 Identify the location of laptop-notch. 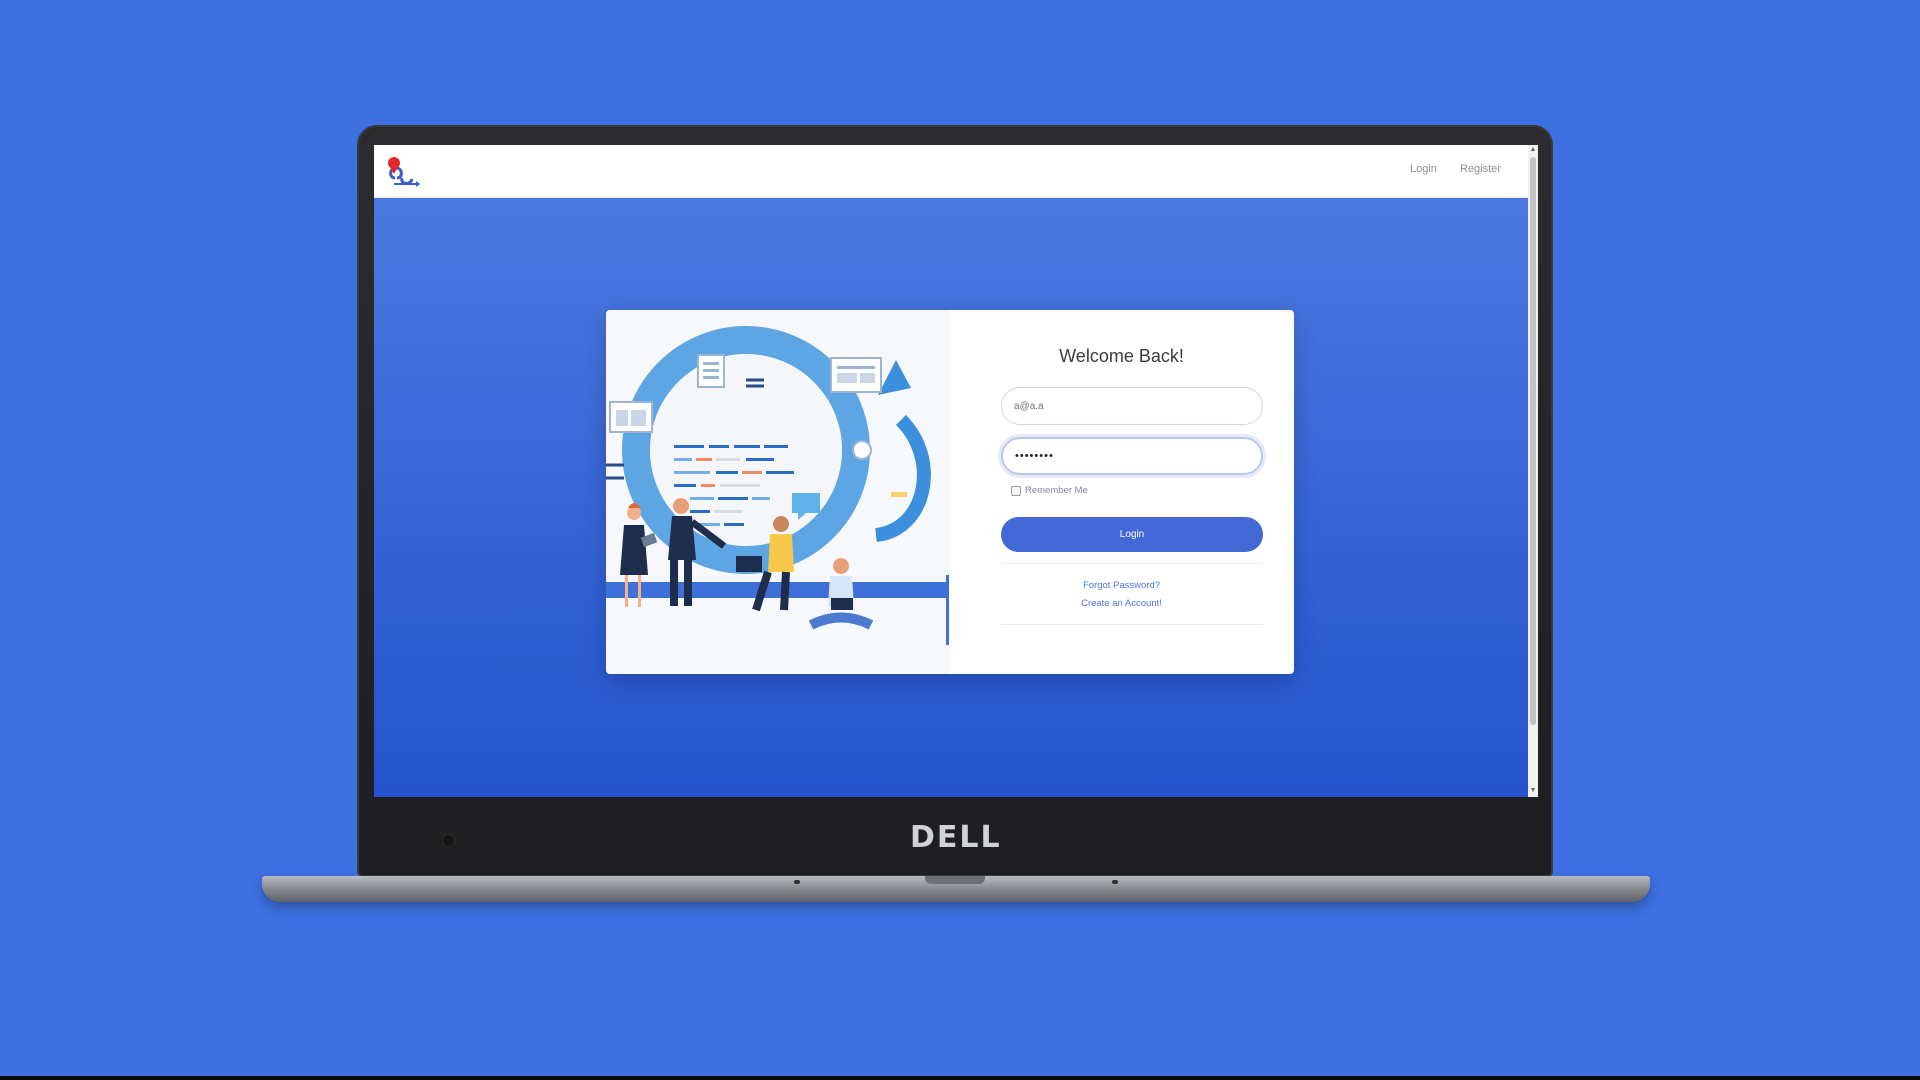
(955, 880).